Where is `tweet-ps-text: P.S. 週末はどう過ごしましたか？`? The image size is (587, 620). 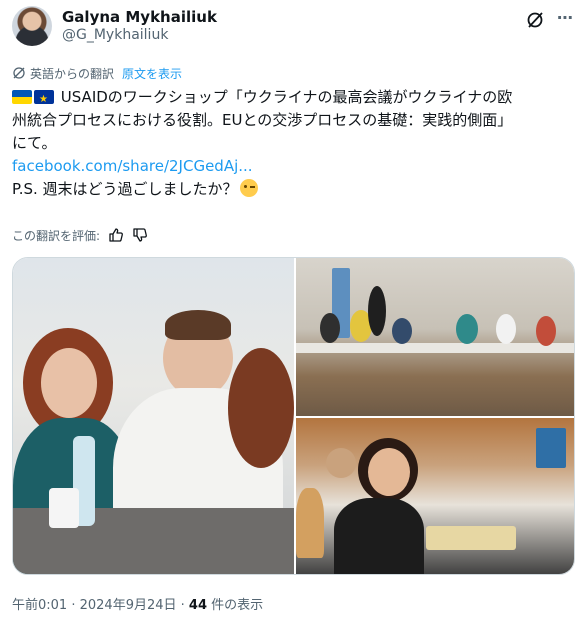
tweet-ps-text: P.S. 週末はどう過ごしましたか？ is located at coordinates (125, 189).